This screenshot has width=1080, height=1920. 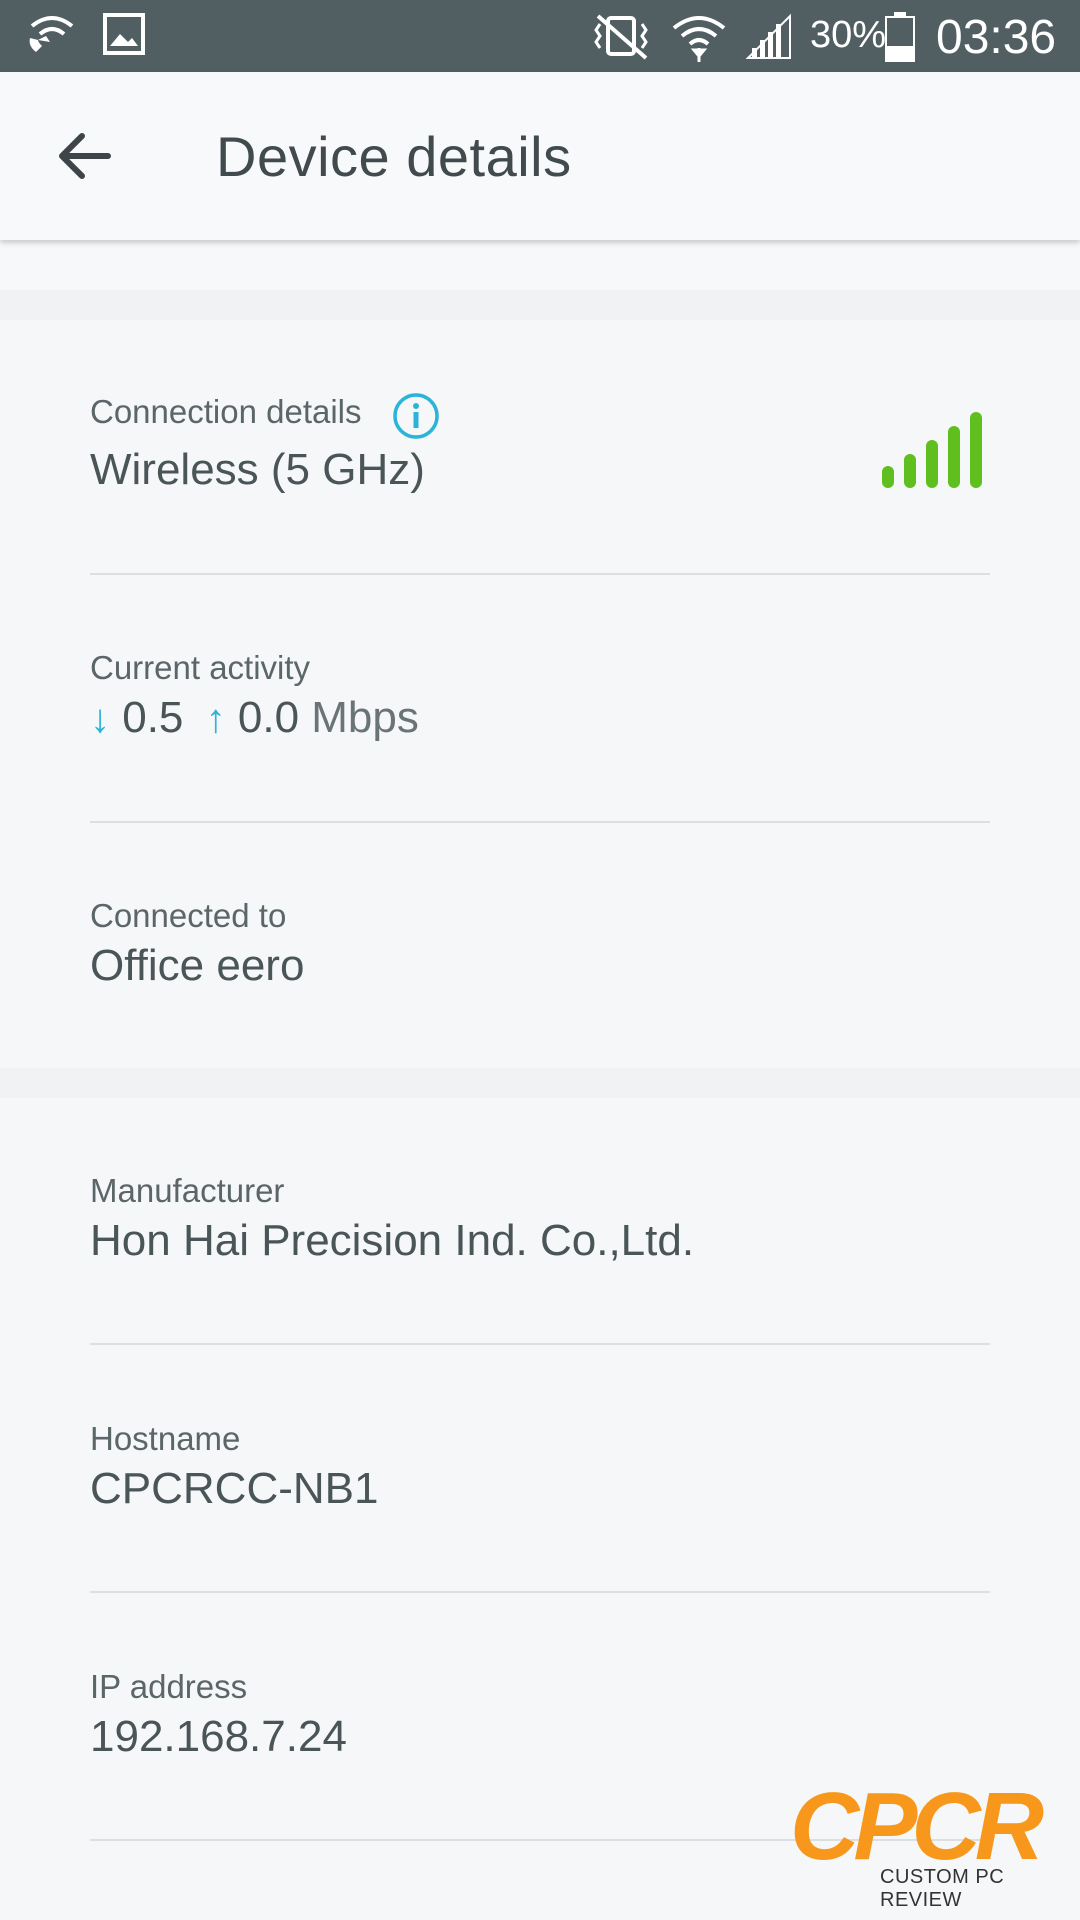 What do you see at coordinates (268, 717) in the screenshot?
I see `upload-rate: 0.0` at bounding box center [268, 717].